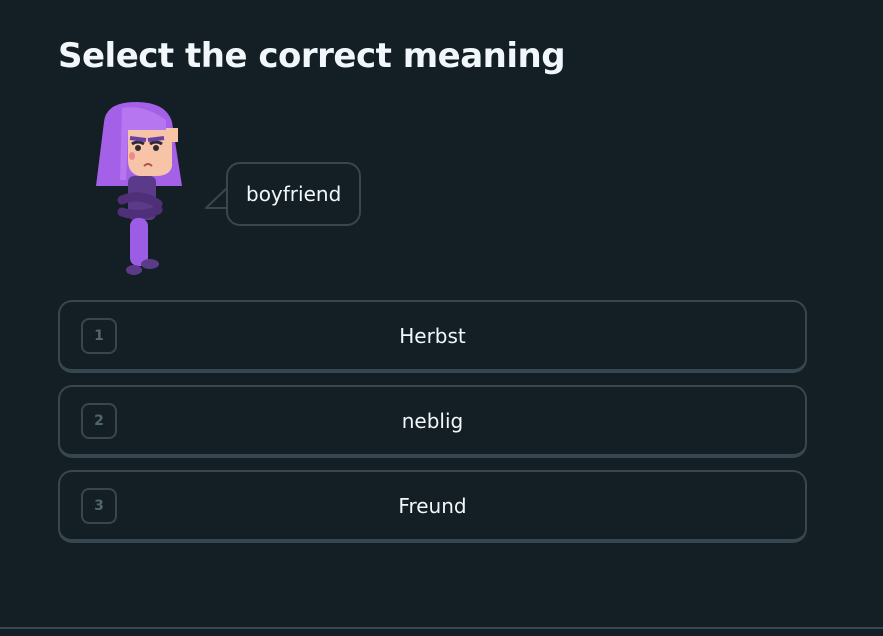  What do you see at coordinates (139, 188) in the screenshot?
I see `character-lily-illustration` at bounding box center [139, 188].